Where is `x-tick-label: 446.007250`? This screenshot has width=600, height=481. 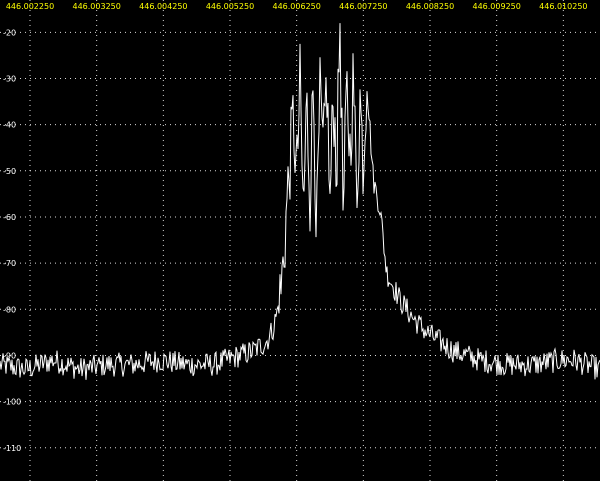
x-tick-label: 446.007250 is located at coordinates (363, 6).